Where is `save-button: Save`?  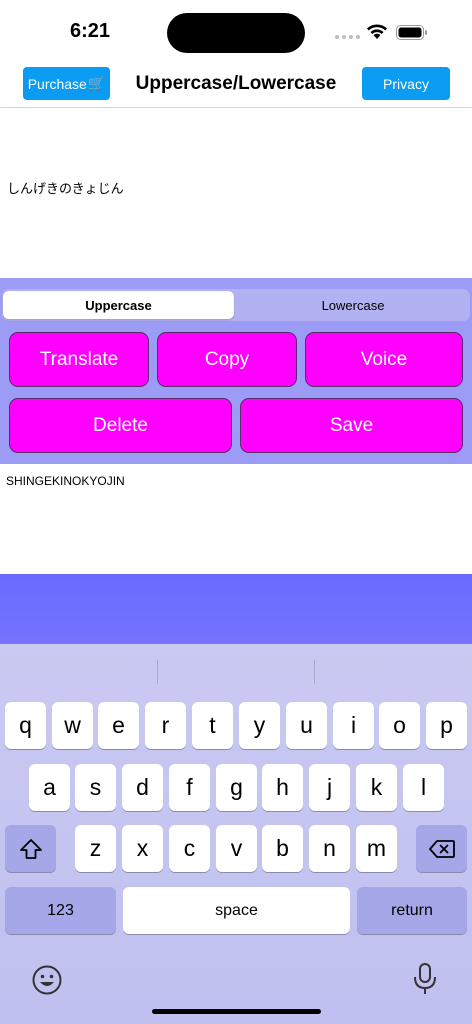 save-button: Save is located at coordinates (351, 425).